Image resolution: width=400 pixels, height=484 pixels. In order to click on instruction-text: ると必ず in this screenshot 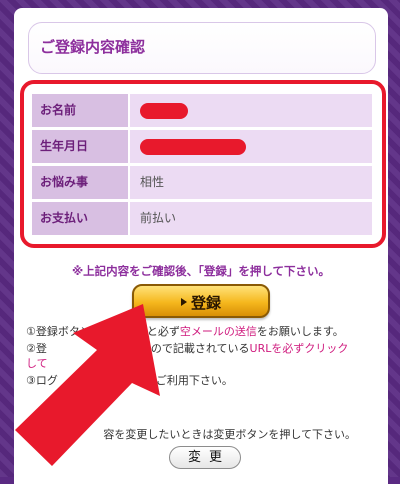, I will do `click(157, 331)`.